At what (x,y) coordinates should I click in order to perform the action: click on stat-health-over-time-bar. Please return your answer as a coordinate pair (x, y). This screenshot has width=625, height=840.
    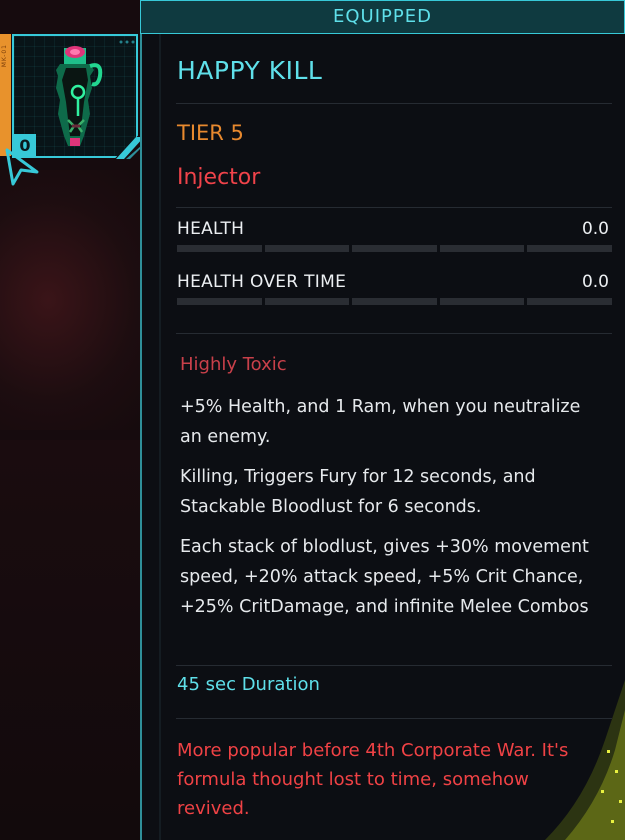
    Looking at the image, I should click on (394, 301).